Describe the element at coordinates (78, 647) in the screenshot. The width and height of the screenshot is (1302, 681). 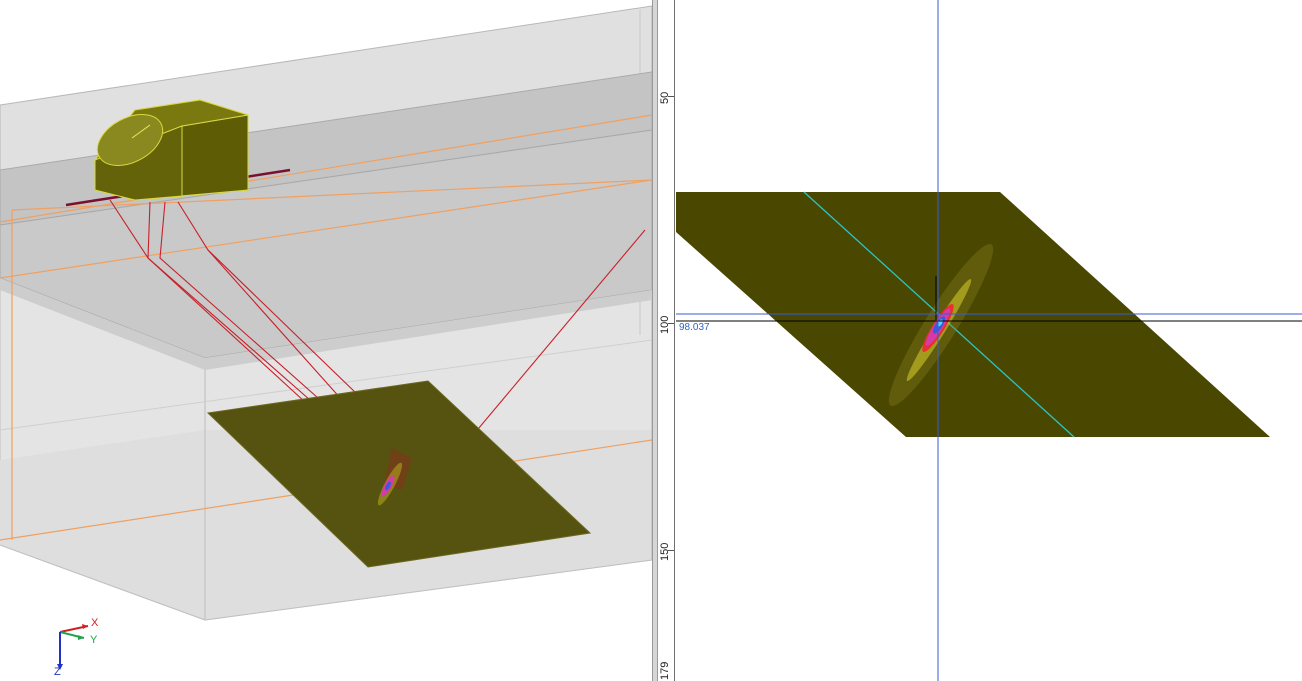
I see `axis-triad-icon: X Y Z` at that location.